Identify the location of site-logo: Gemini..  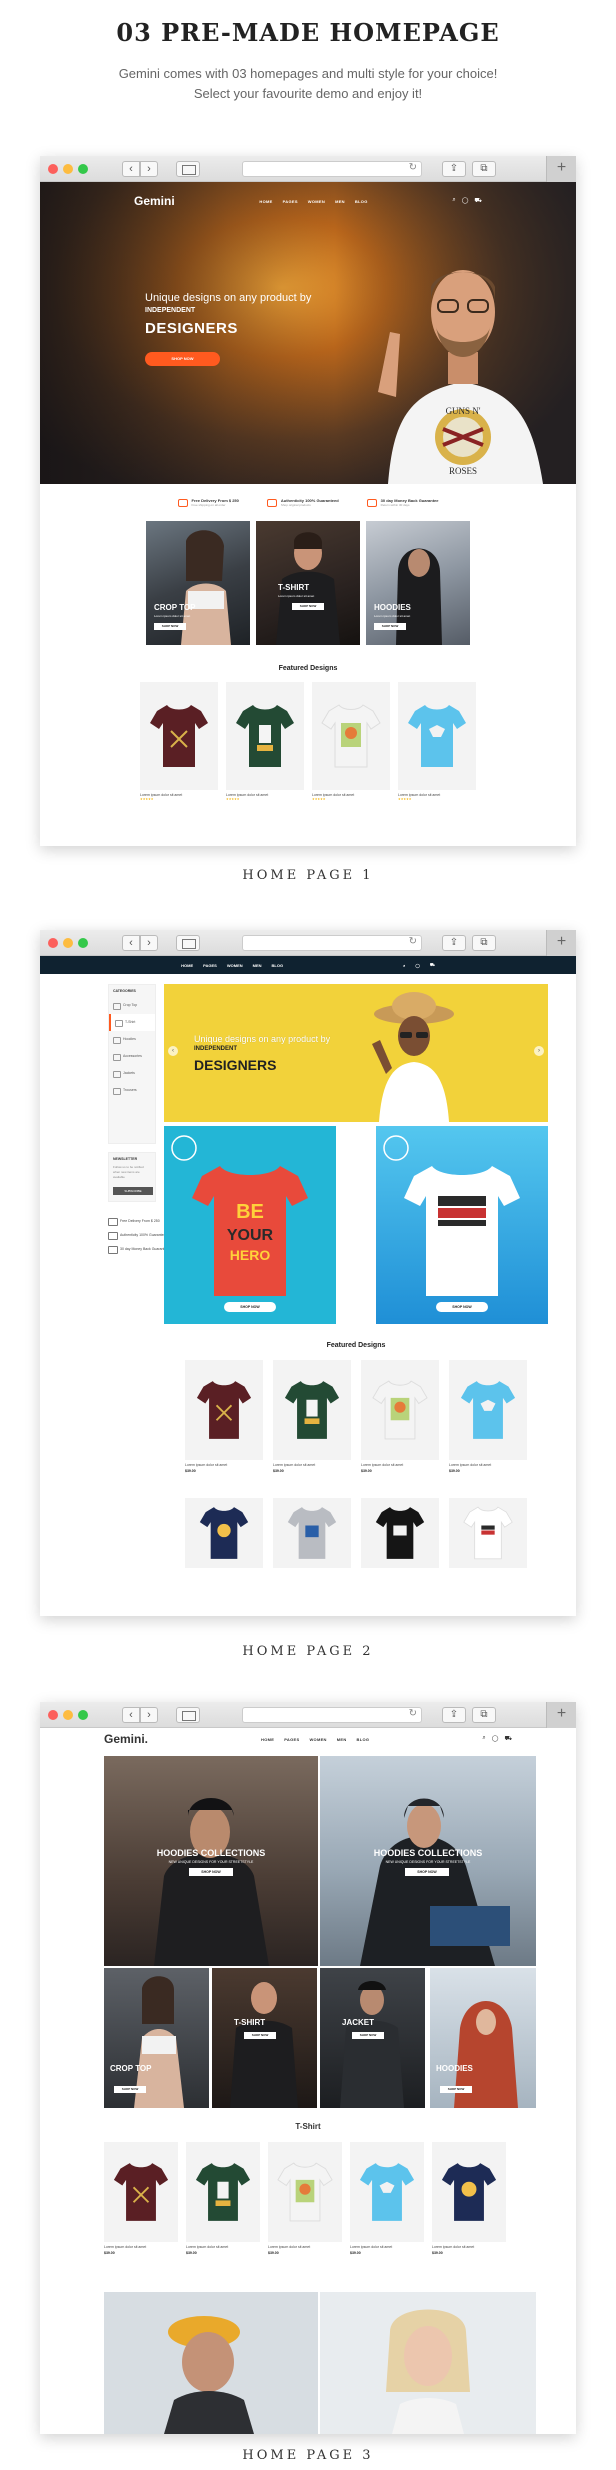
(126, 1739).